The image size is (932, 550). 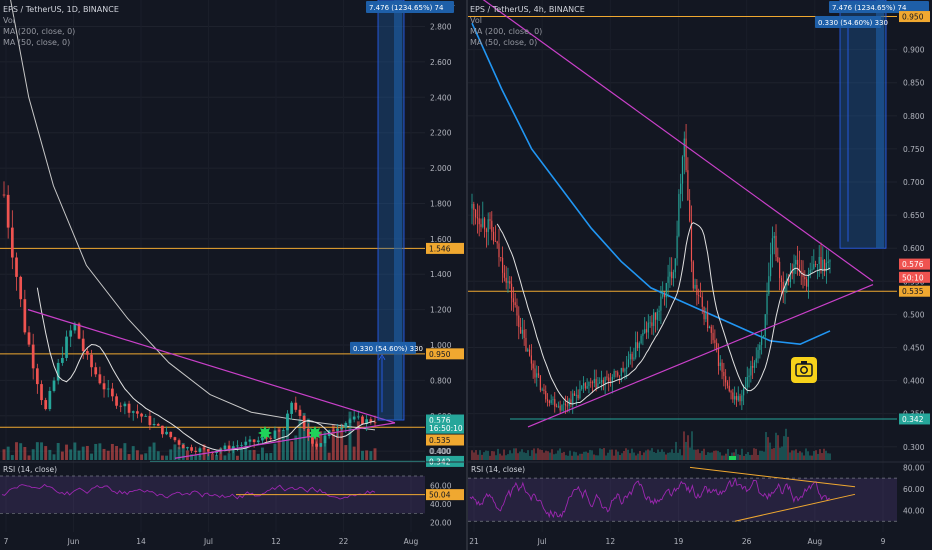 I want to click on left-target-box-stripe, so click(x=398, y=210).